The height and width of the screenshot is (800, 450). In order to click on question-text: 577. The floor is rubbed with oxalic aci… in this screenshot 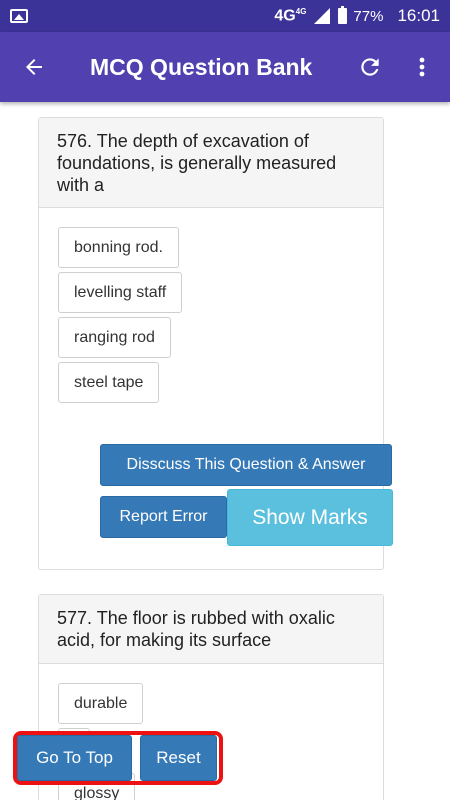, I will do `click(211, 629)`.